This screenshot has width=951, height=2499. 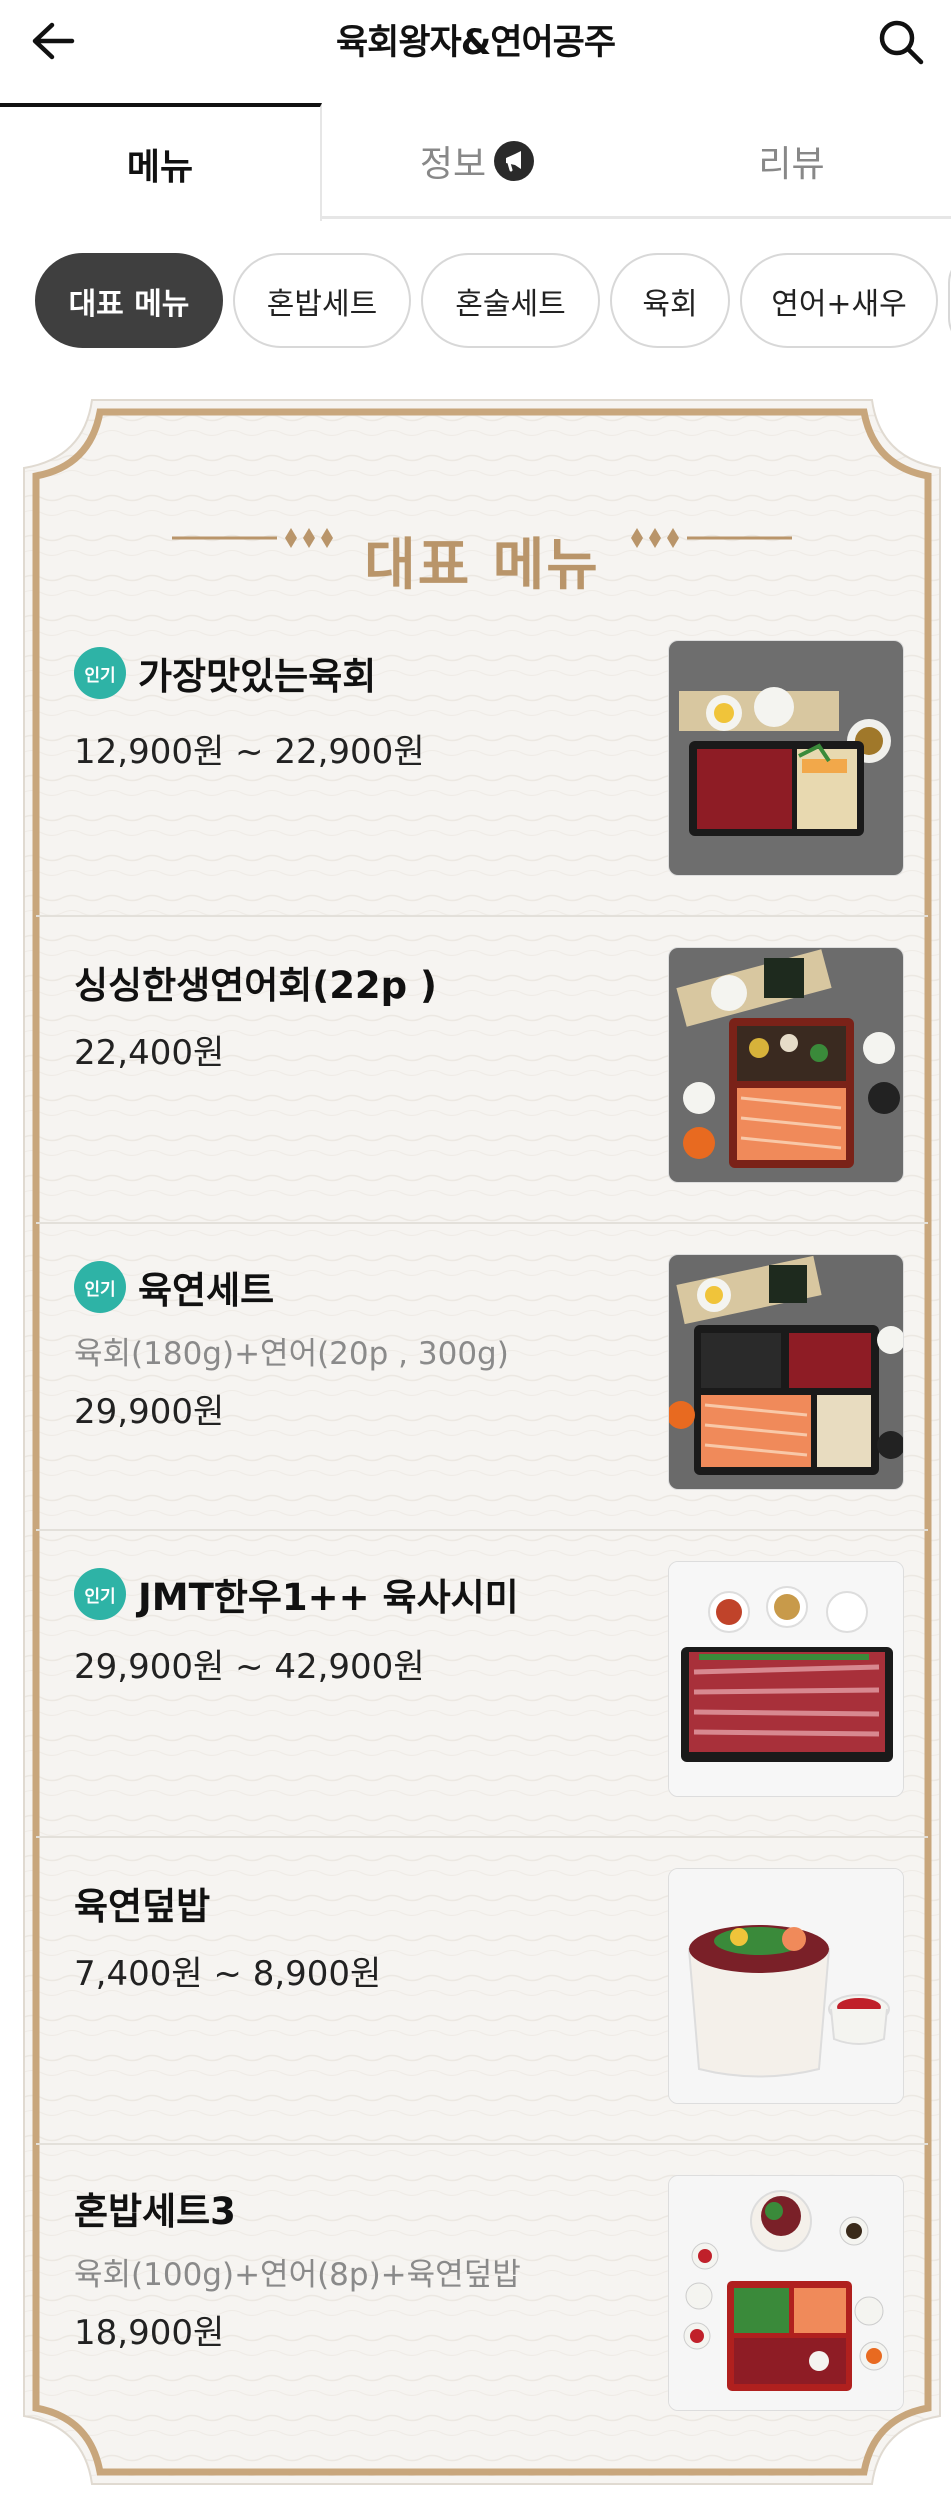 What do you see at coordinates (255, 985) in the screenshot?
I see `item-name: 싱싱한생연어회(22p )` at bounding box center [255, 985].